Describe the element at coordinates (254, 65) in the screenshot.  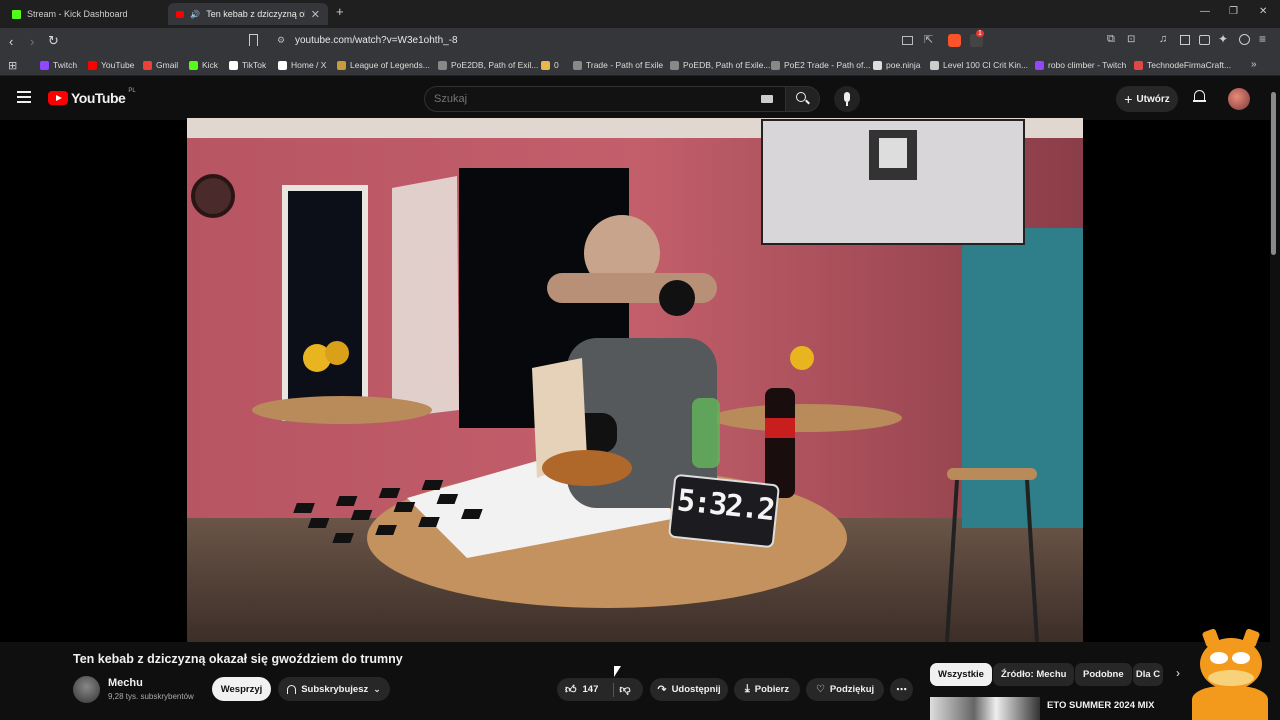
I see `bookmark-label: TikTok` at that location.